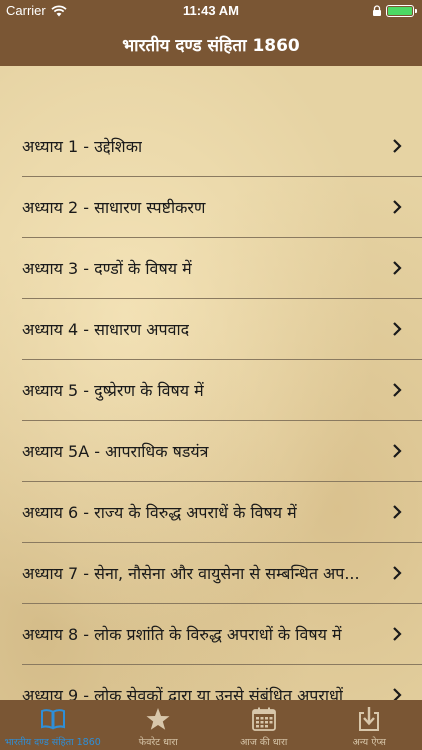 The image size is (422, 750). I want to click on list-item: अध्याय 1 - उद्देशिका, so click(222, 146).